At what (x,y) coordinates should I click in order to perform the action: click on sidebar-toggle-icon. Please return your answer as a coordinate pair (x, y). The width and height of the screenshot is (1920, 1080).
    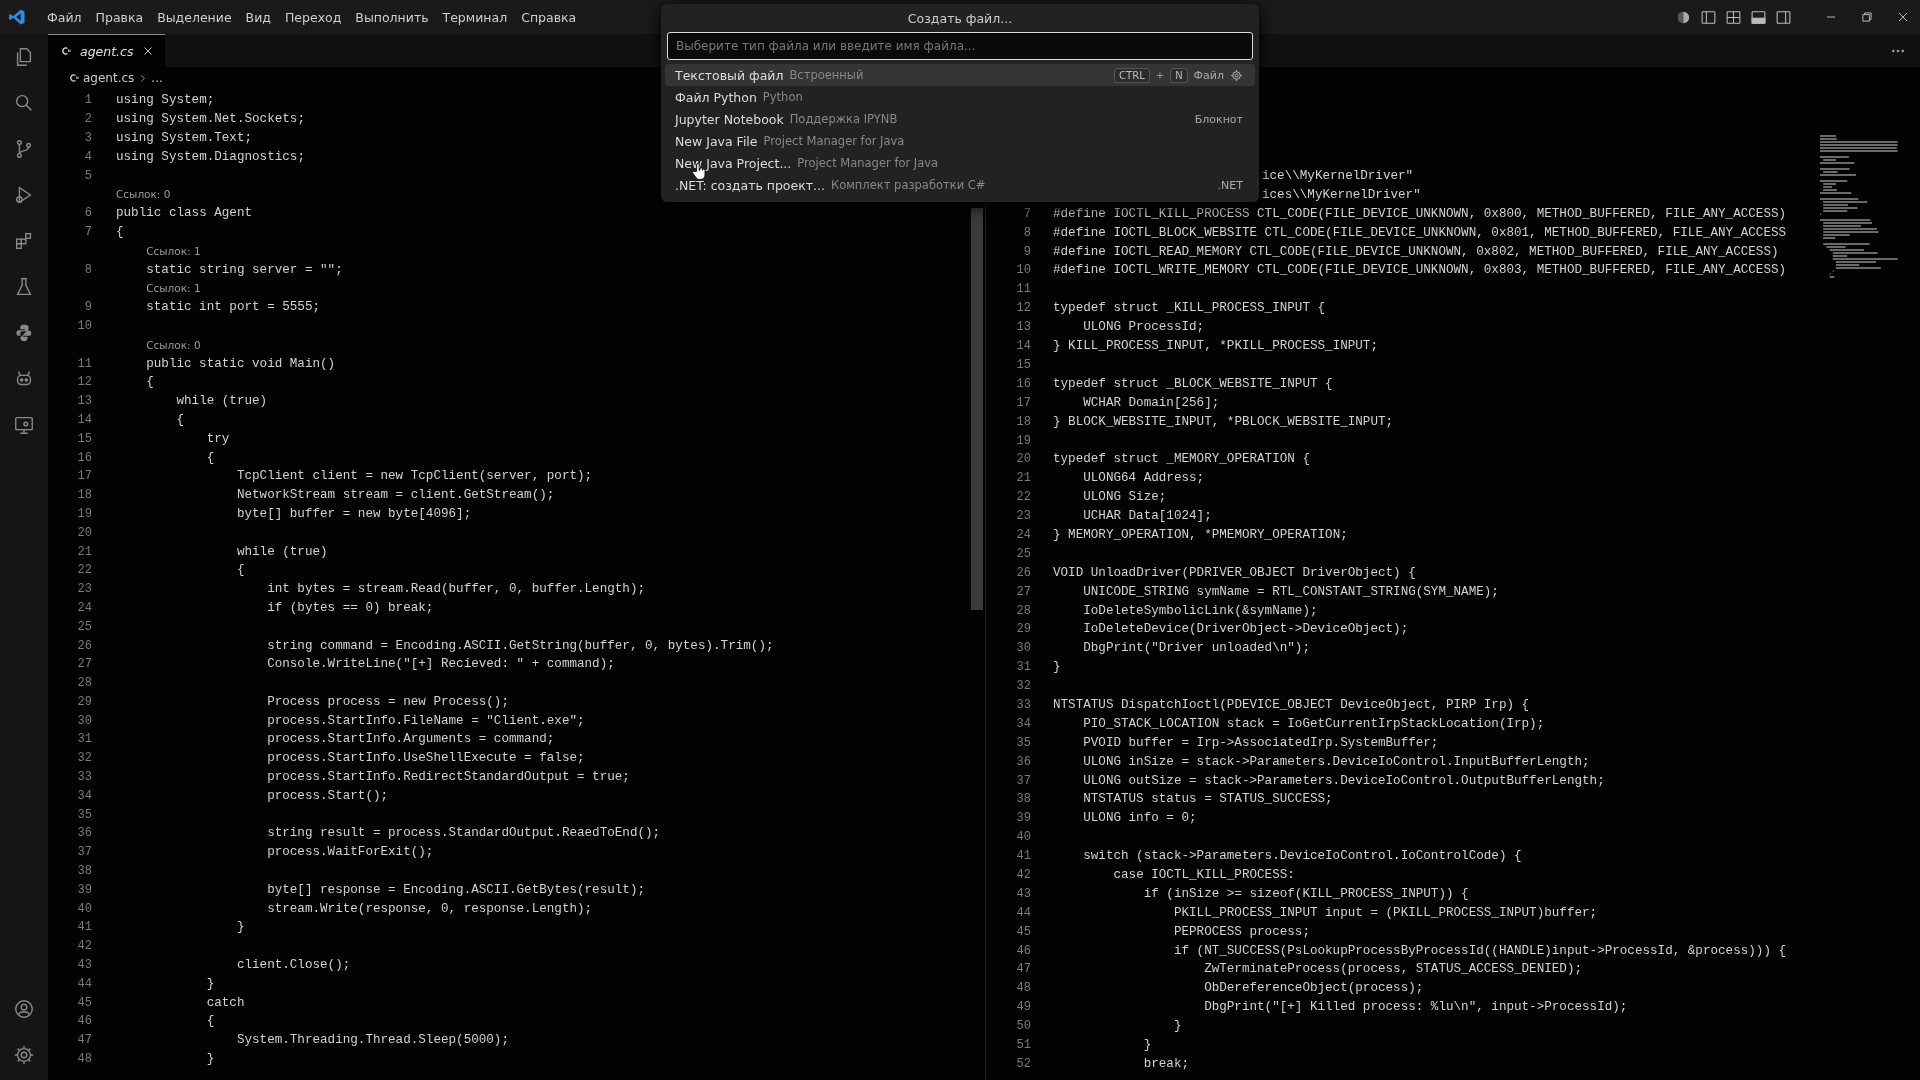
    Looking at the image, I should click on (1708, 17).